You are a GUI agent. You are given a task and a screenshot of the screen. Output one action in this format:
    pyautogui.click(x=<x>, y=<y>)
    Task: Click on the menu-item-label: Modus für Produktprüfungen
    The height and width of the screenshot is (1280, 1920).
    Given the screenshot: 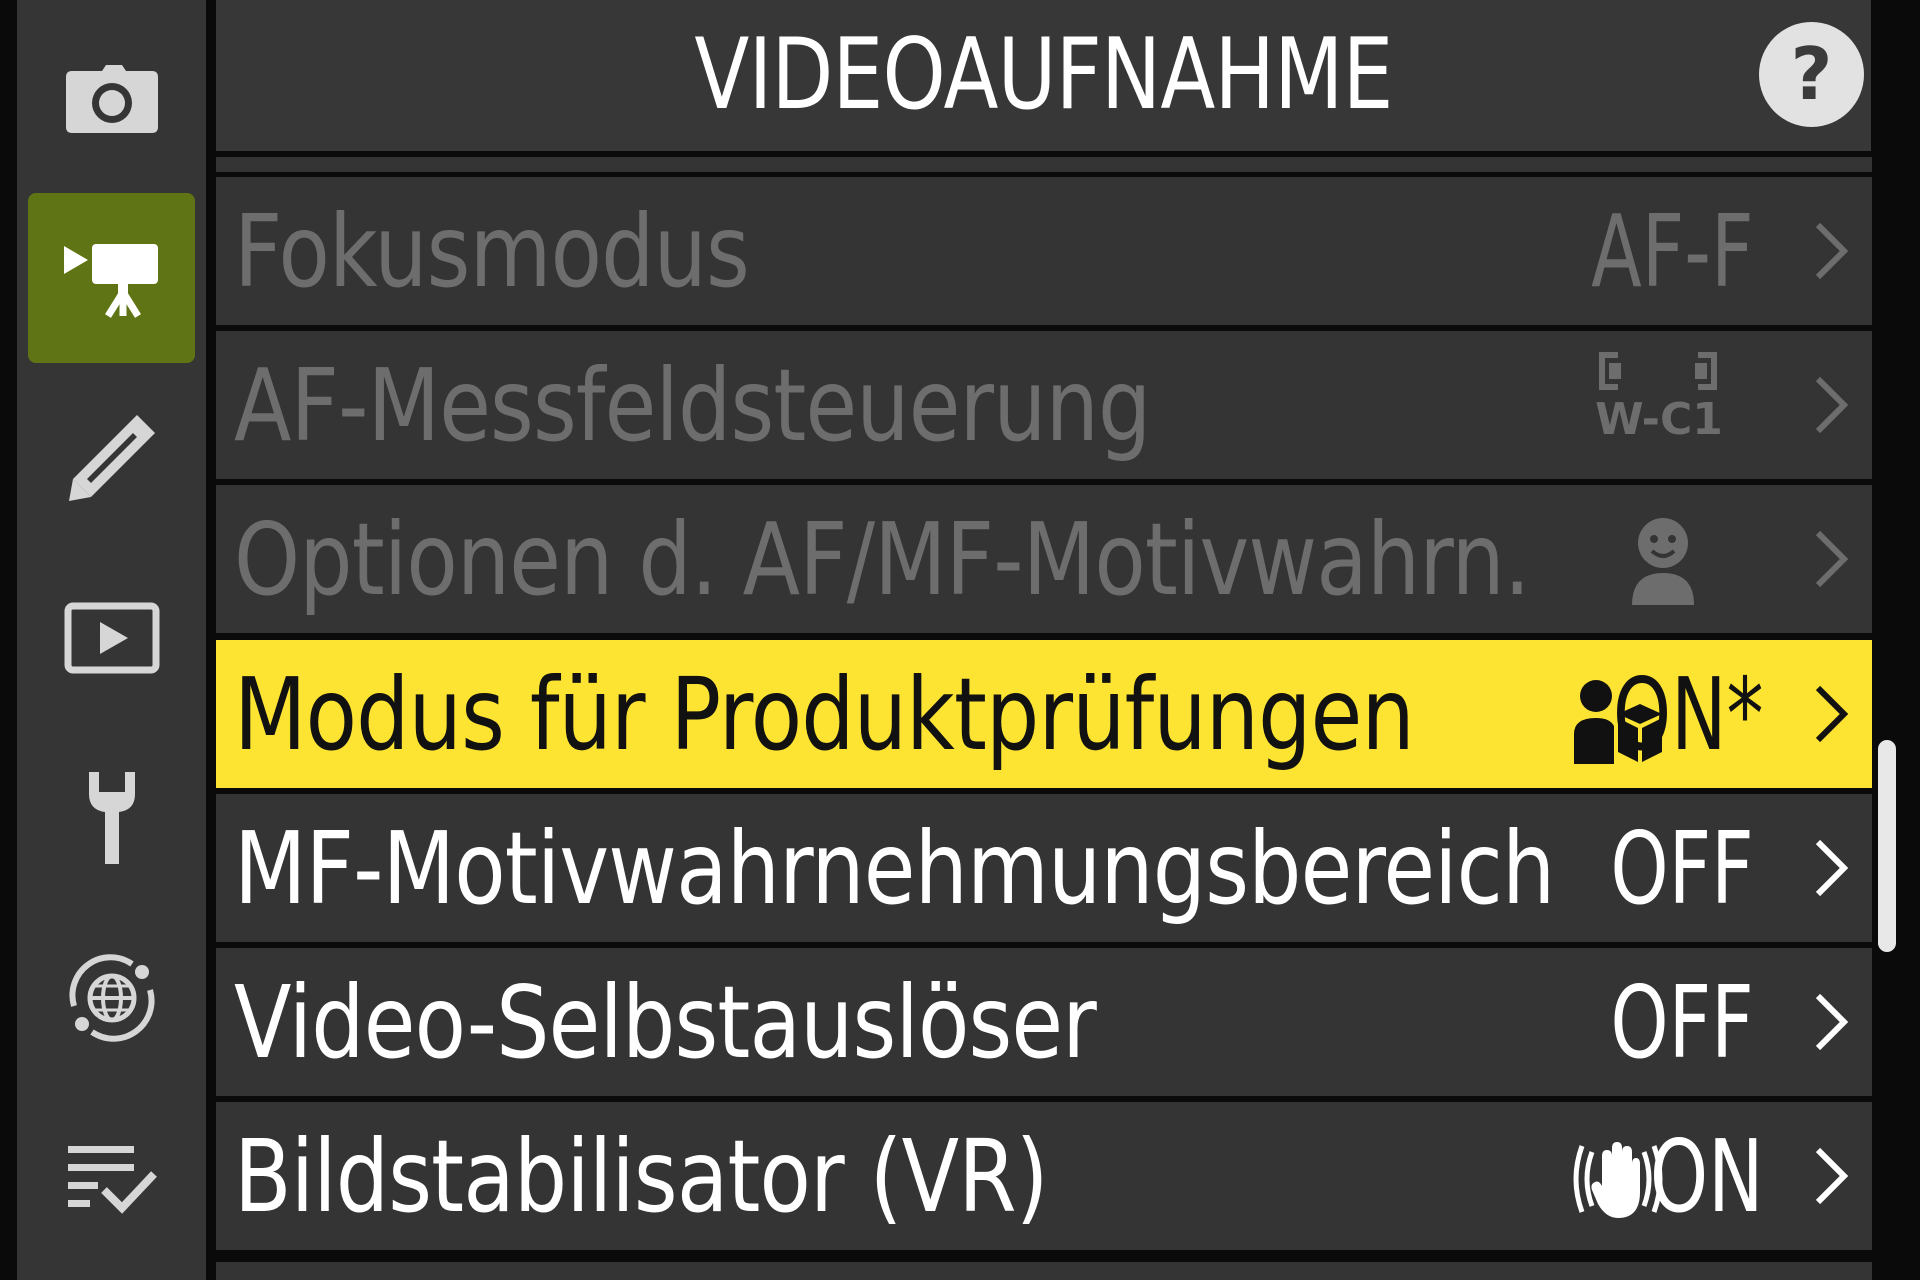 What is the action you would take?
    pyautogui.click(x=824, y=714)
    